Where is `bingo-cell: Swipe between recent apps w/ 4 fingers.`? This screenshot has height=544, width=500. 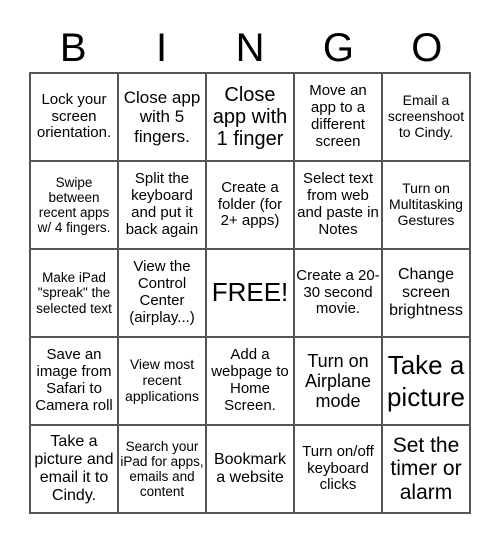
bingo-cell: Swipe between recent apps w/ 4 fingers. is located at coordinates (74, 205).